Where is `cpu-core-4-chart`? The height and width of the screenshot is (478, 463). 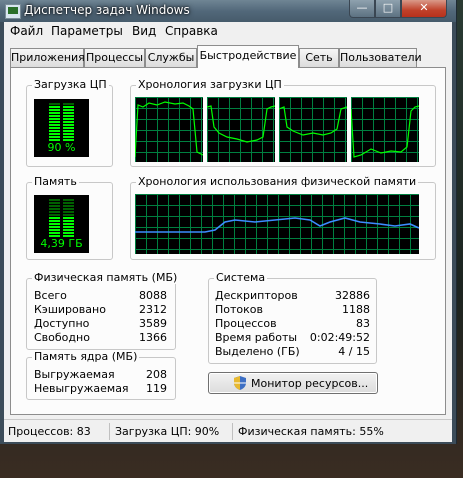
cpu-core-4-chart is located at coordinates (385, 129).